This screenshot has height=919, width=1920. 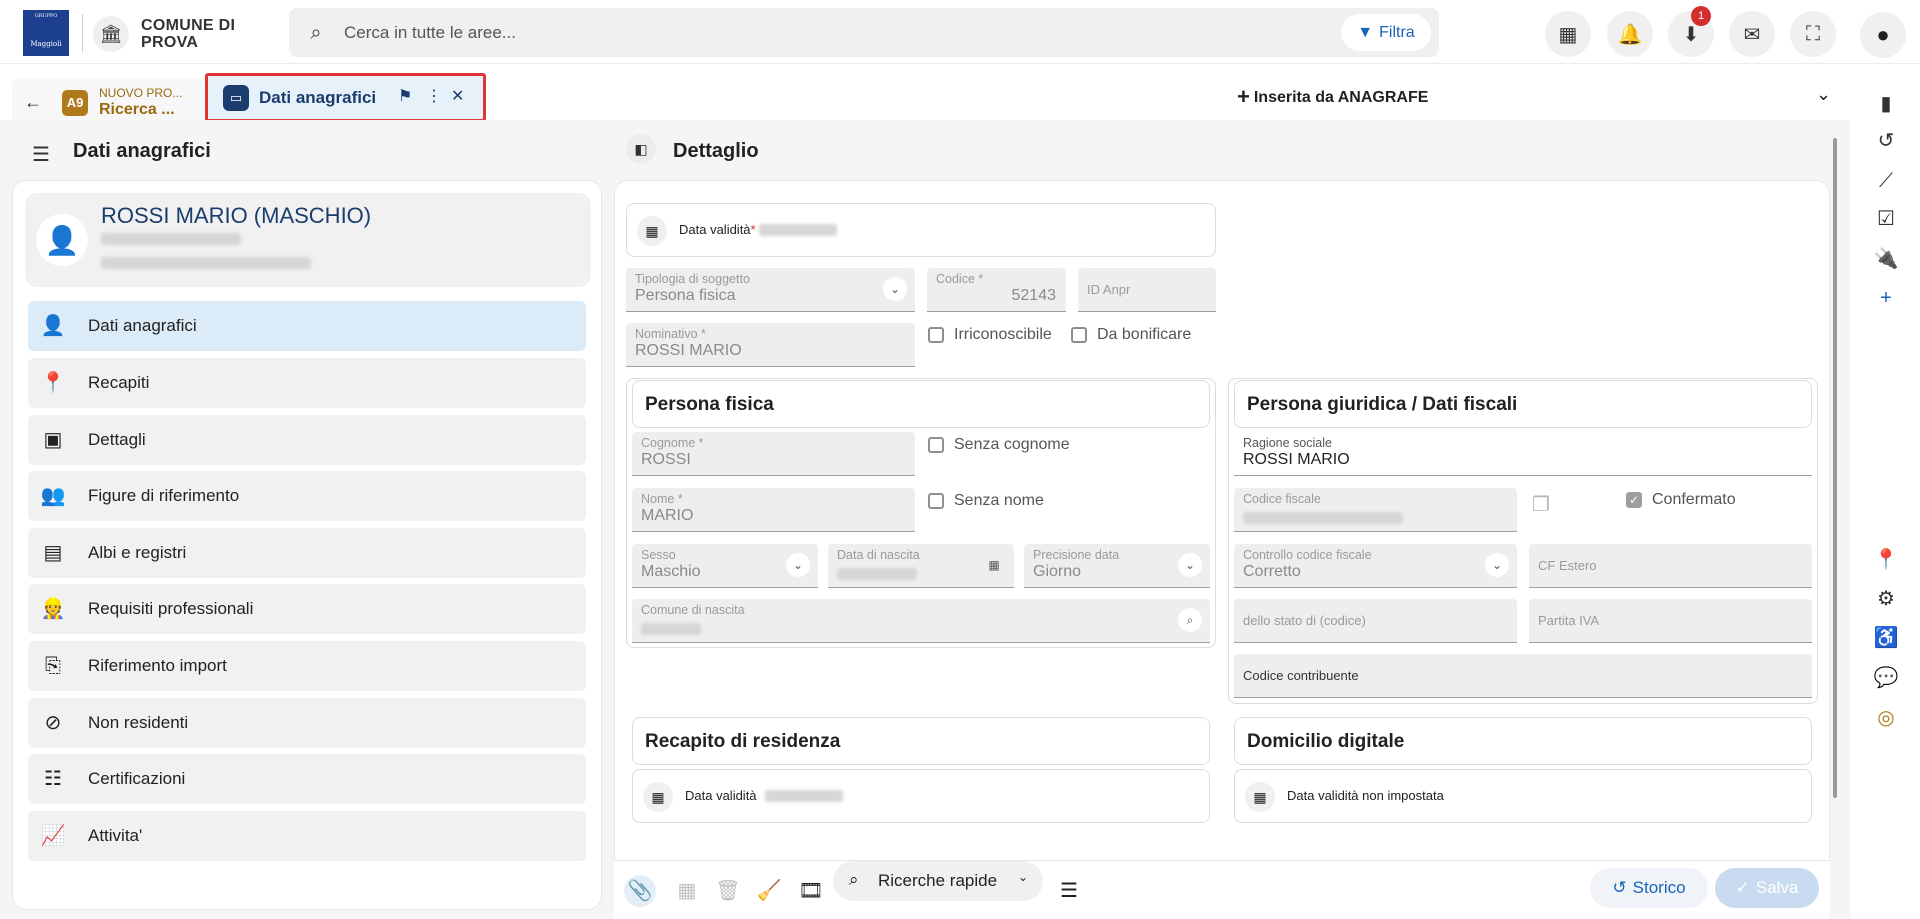 I want to click on scrollbar, so click(x=1835, y=468).